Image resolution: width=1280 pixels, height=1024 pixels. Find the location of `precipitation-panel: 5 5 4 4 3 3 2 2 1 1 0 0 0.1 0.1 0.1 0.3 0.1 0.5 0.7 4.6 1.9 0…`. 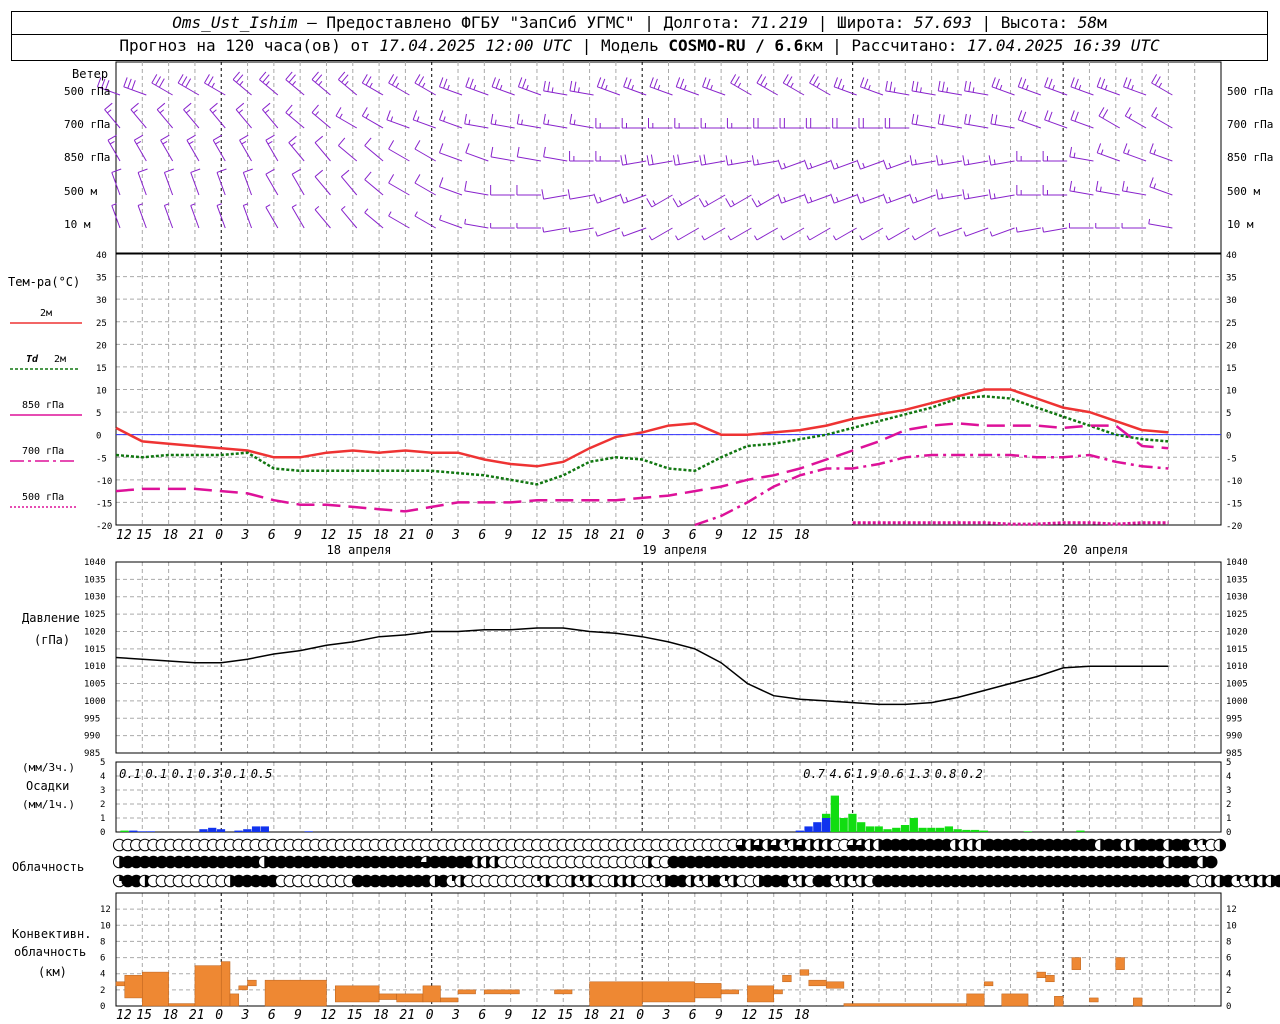

precipitation-panel: 5 5 4 4 3 3 2 2 1 1 0 0 0.1 0.1 0.1 0.3 0.1 0.5 0.7 4.6 1.9 0… is located at coordinates (626, 798).